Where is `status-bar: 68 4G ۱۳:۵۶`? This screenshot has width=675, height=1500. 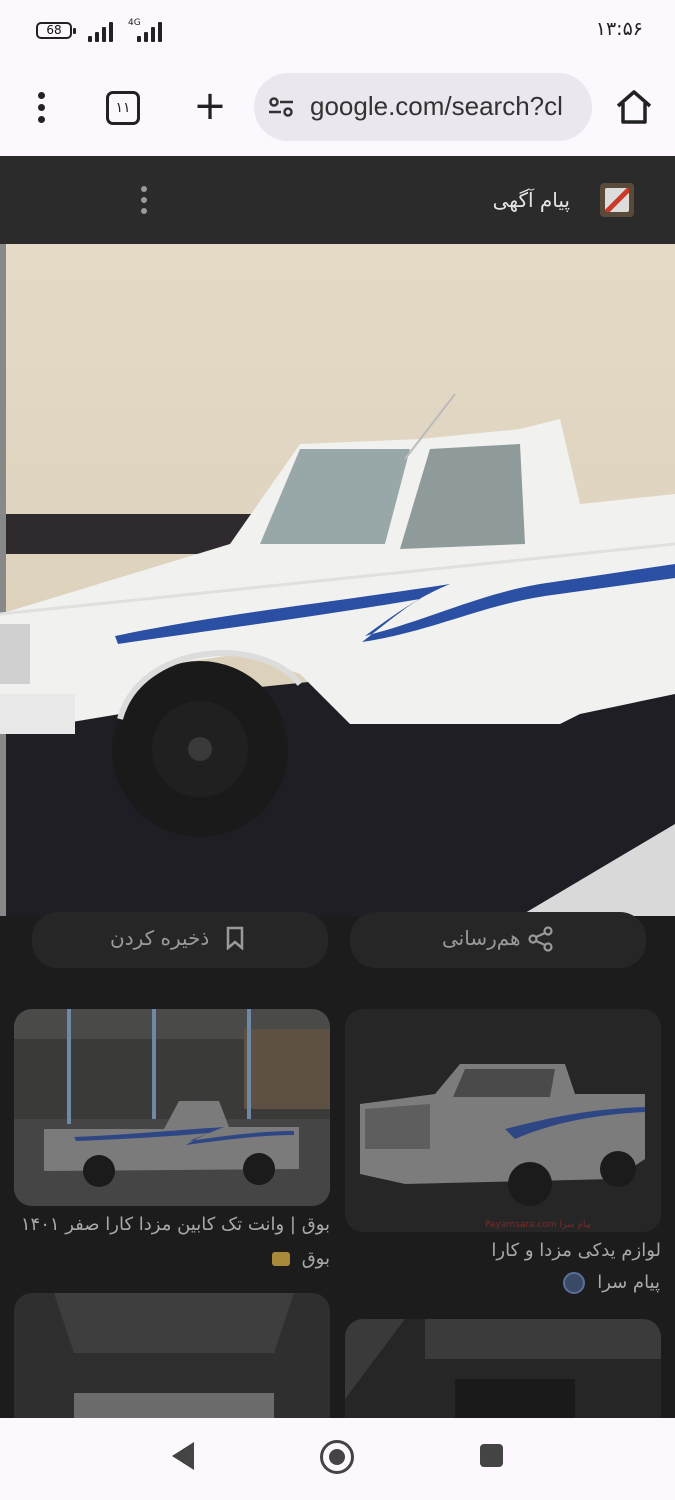 status-bar: 68 4G ۱۳:۵۶ is located at coordinates (337, 31).